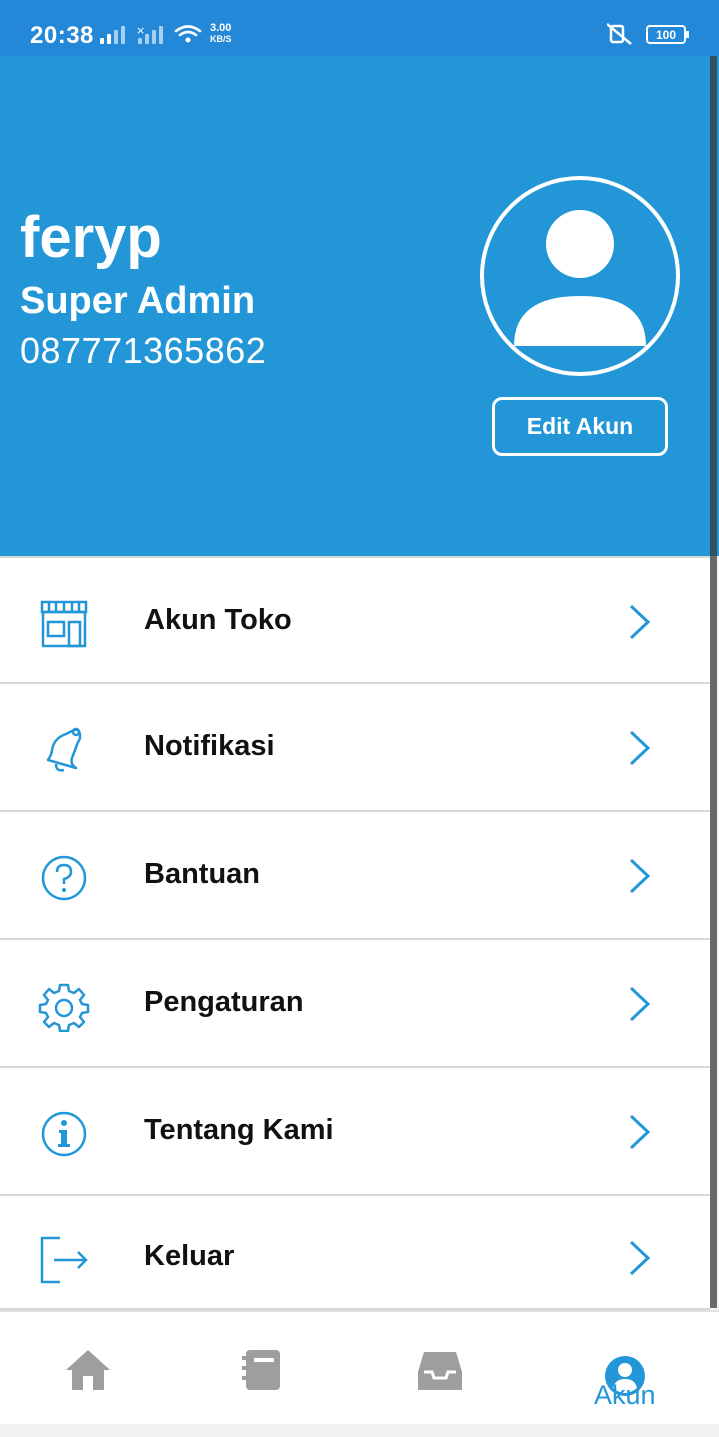  I want to click on nav-akun-label: Akun, so click(625, 1395).